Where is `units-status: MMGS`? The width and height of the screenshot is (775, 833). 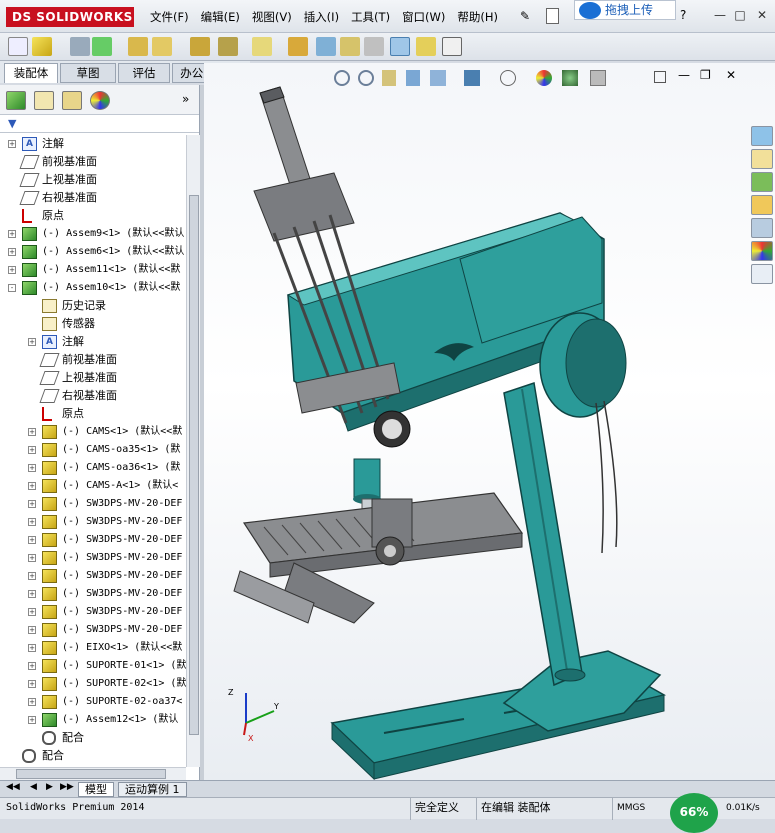
units-status: MMGS is located at coordinates (635, 809).